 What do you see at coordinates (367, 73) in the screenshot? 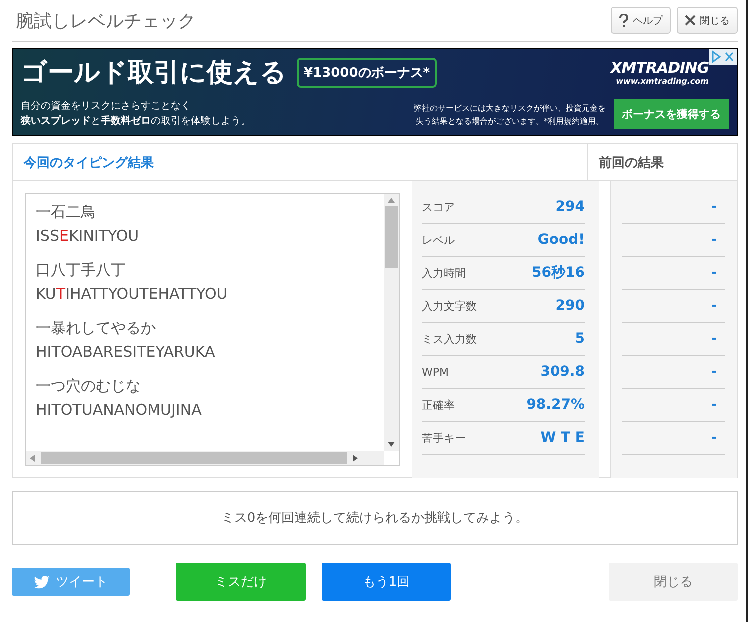
I see `bonus-badge: ¥13000のボーナス*` at bounding box center [367, 73].